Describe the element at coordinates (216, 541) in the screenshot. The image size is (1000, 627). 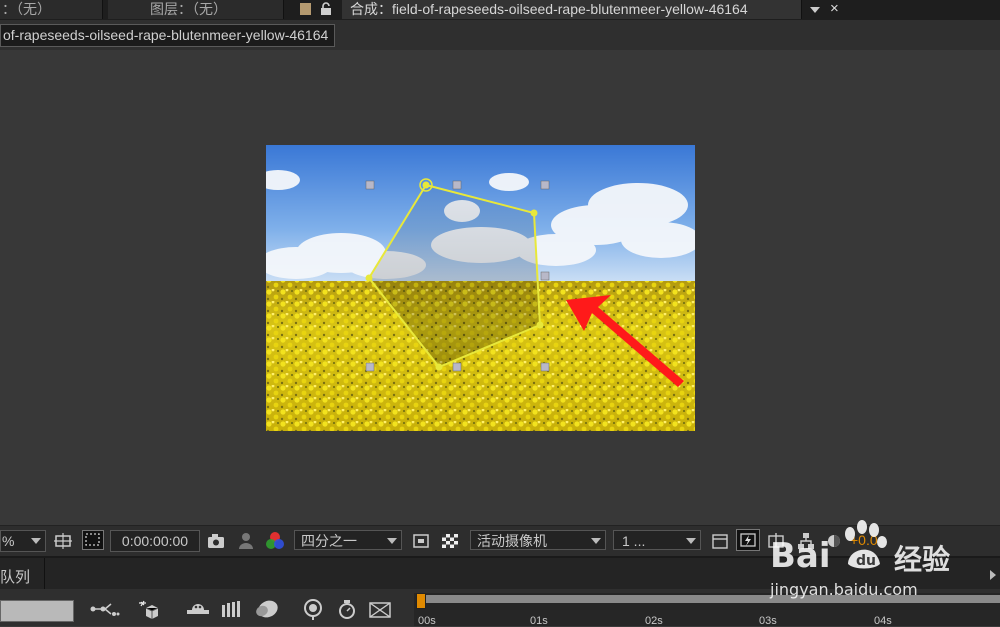
I see `snapshot-camera-icon` at that location.